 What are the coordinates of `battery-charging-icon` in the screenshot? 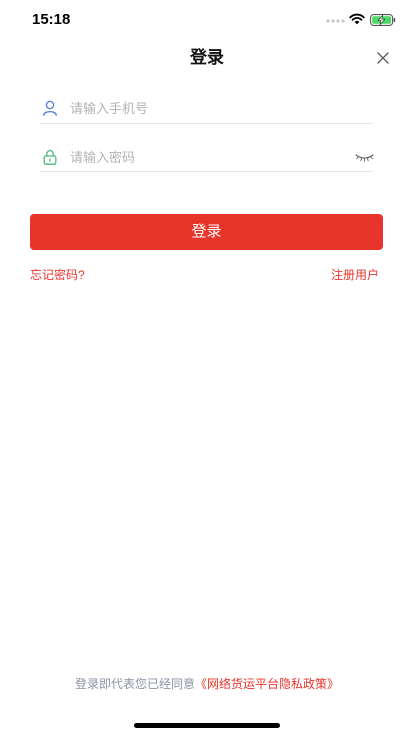 It's located at (383, 20).